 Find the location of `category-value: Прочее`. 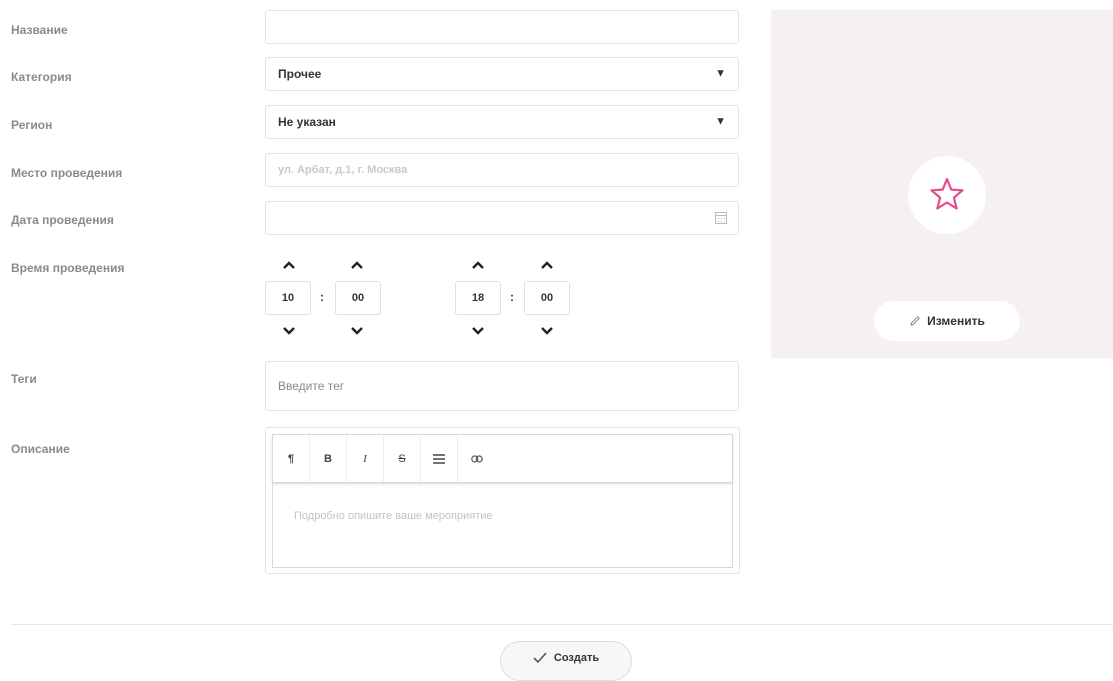

category-value: Прочее is located at coordinates (300, 74).